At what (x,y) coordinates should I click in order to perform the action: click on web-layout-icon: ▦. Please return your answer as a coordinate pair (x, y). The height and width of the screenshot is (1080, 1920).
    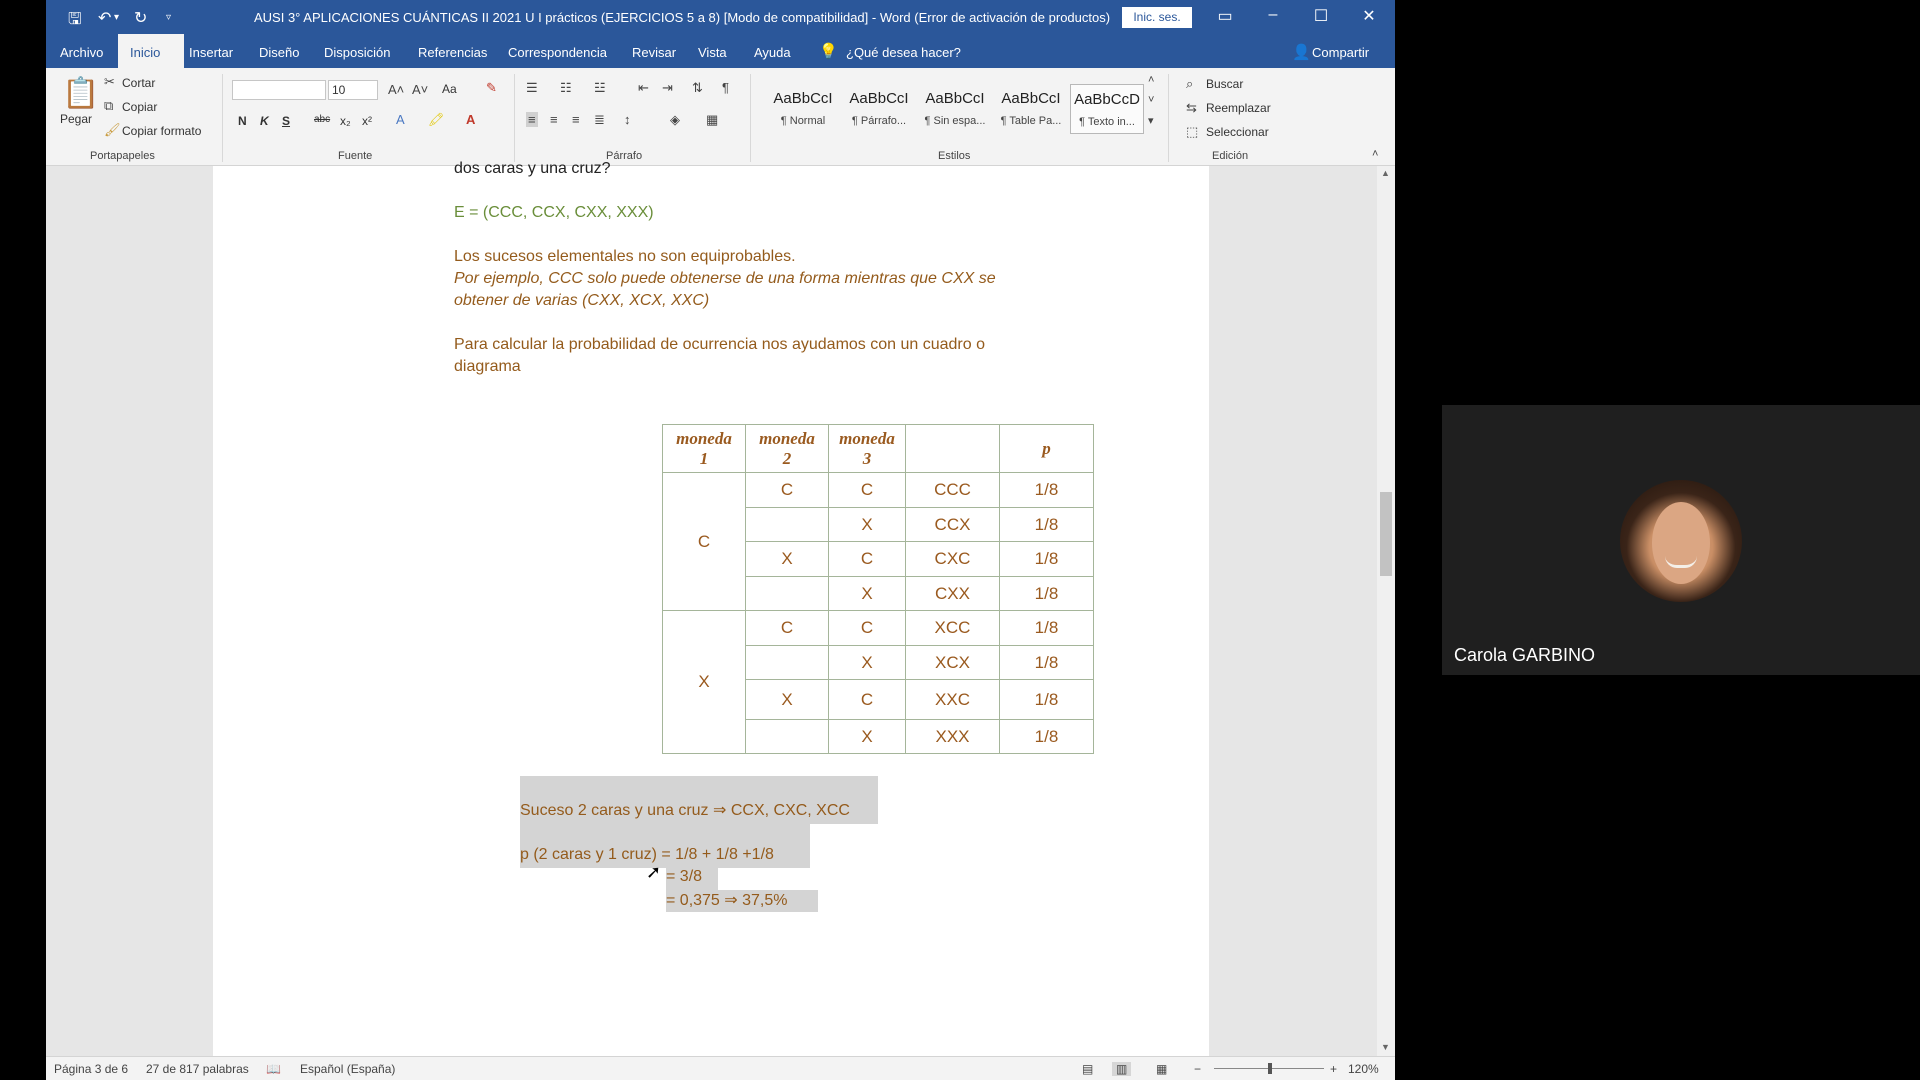
    Looking at the image, I should click on (1161, 1069).